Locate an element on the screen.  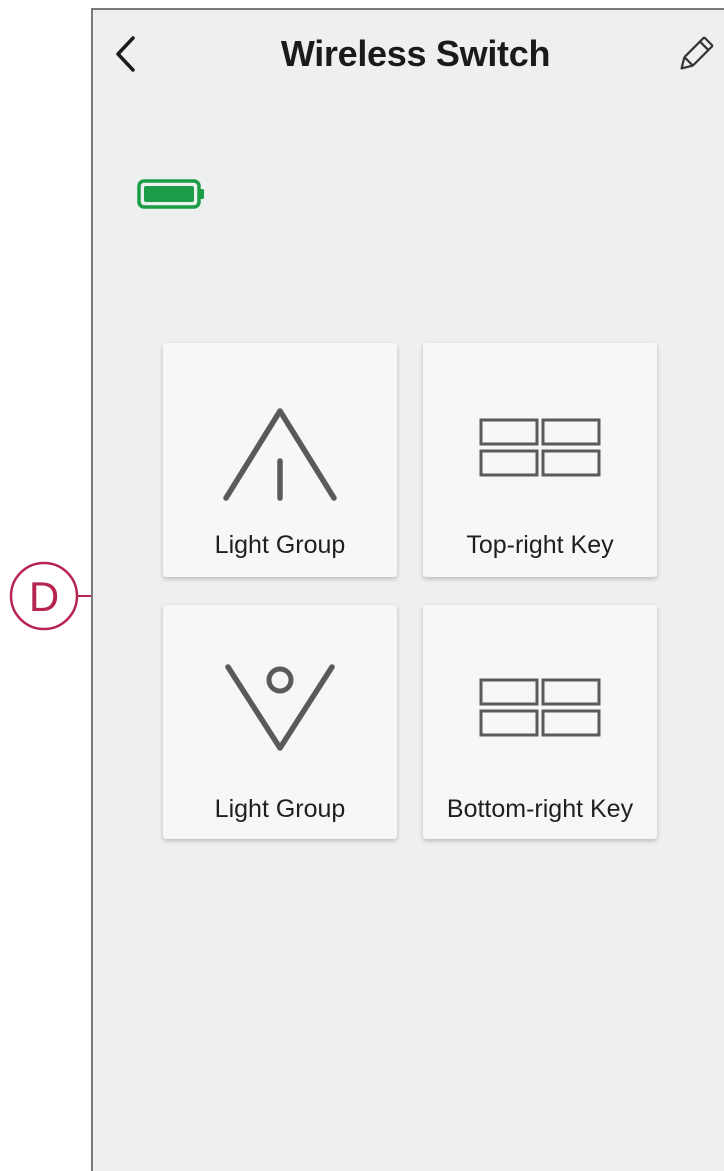
chevron-left-icon is located at coordinates (125, 54).